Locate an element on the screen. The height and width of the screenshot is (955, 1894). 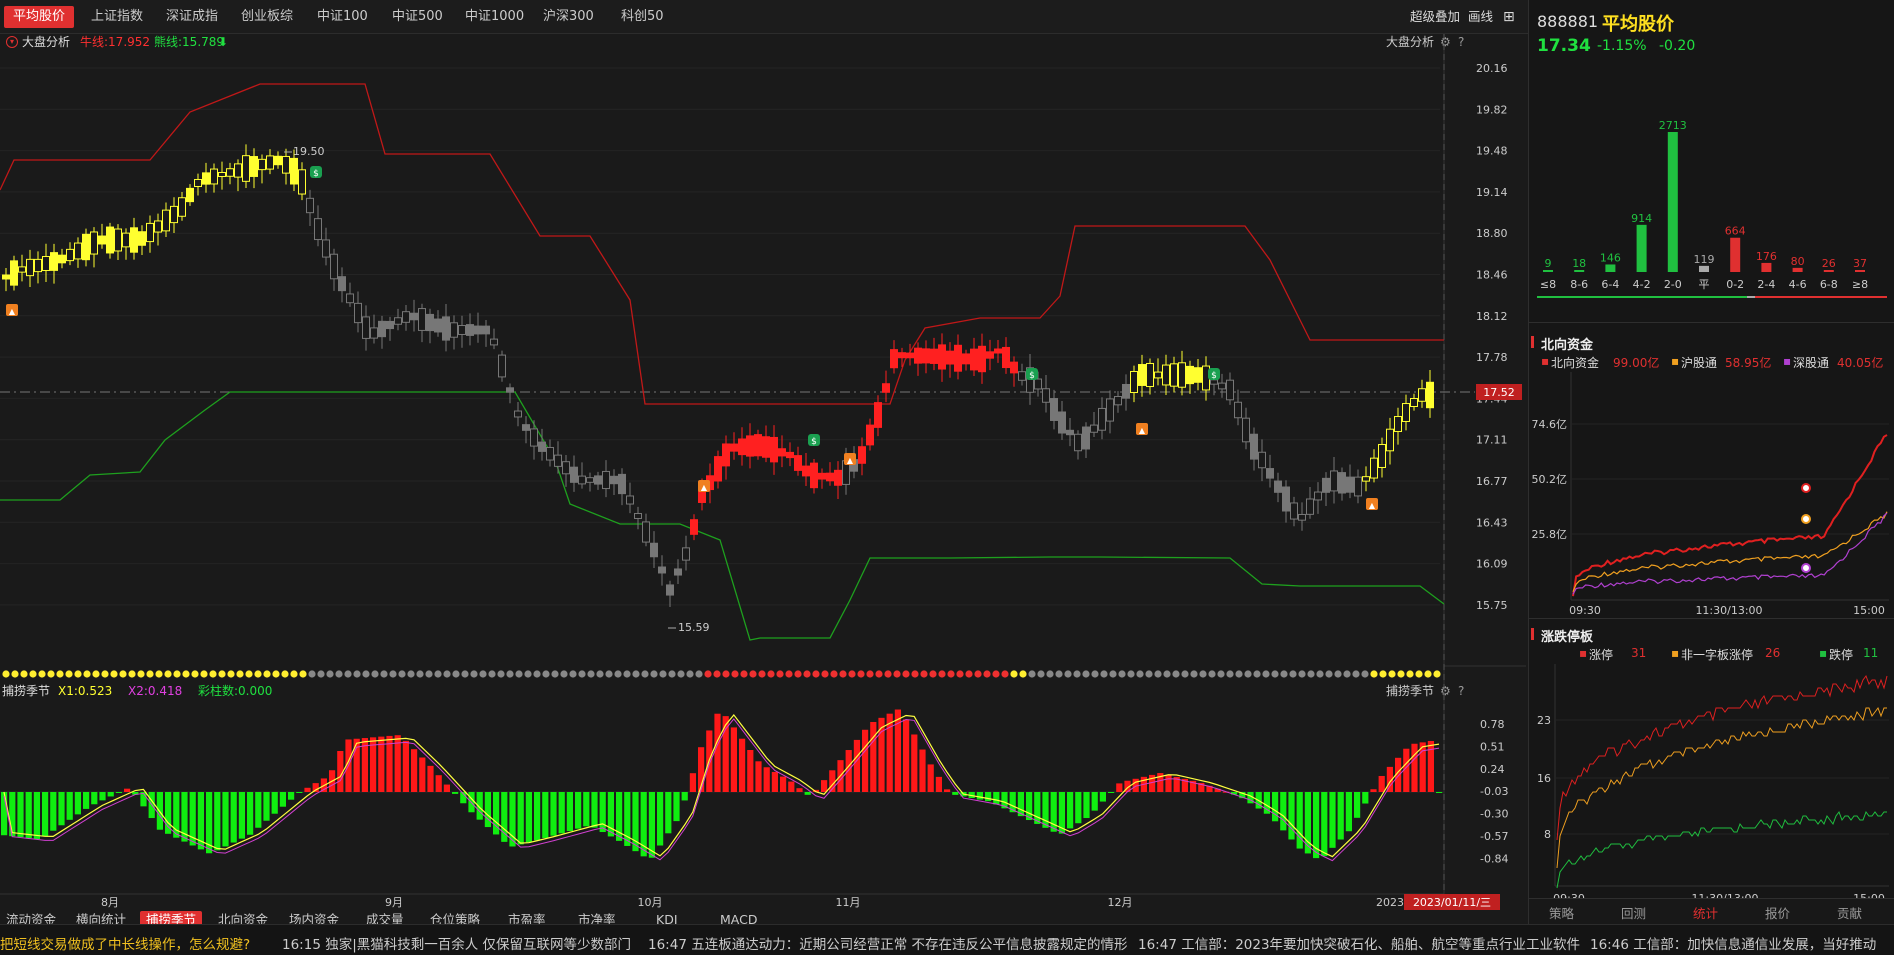
distribution-range-label: 6-8 is located at coordinates (1829, 284).